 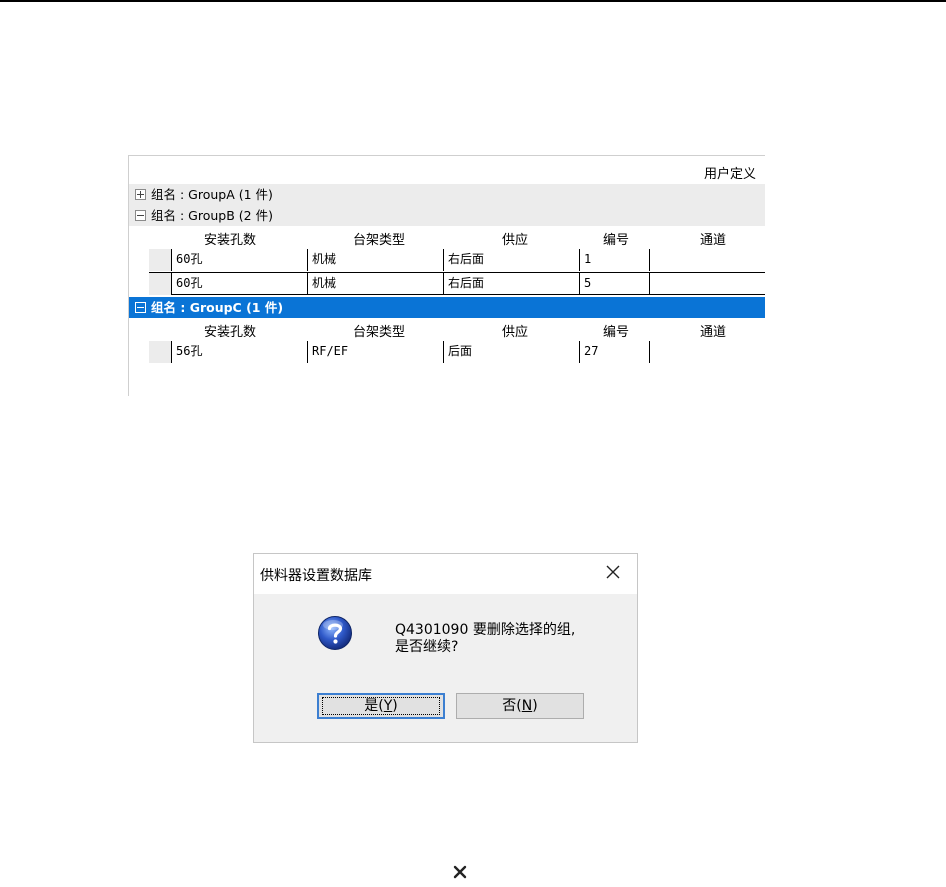 I want to click on group-label: 组名 : GroupA (1 件), so click(x=212, y=194).